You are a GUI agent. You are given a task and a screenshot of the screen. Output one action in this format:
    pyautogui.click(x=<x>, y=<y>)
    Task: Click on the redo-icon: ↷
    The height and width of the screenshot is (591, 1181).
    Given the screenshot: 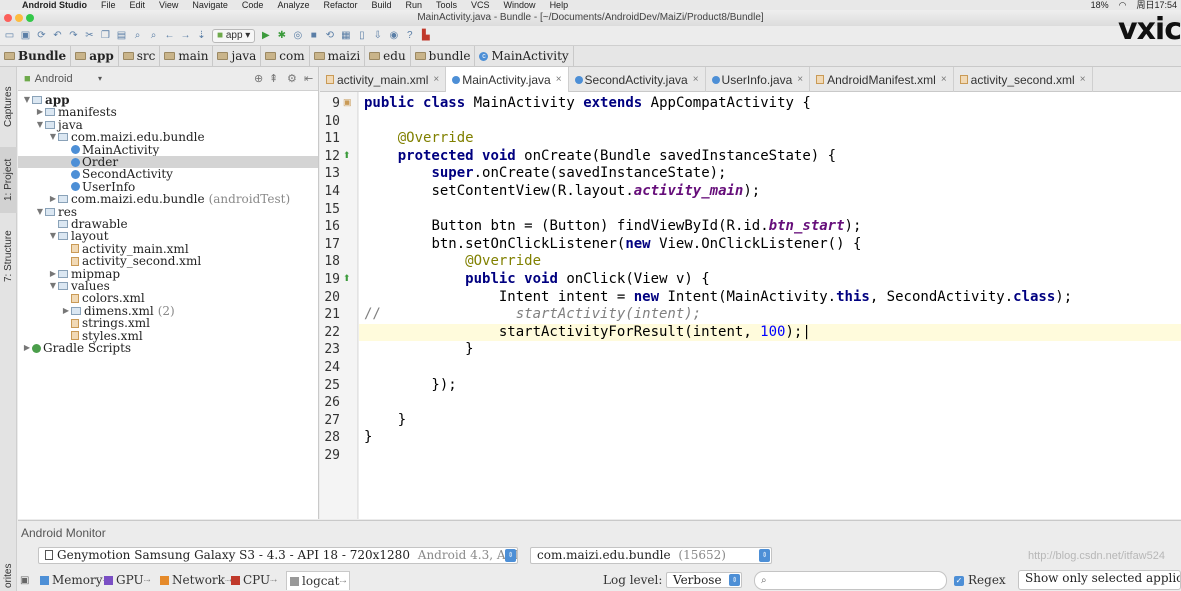 What is the action you would take?
    pyautogui.click(x=73, y=35)
    